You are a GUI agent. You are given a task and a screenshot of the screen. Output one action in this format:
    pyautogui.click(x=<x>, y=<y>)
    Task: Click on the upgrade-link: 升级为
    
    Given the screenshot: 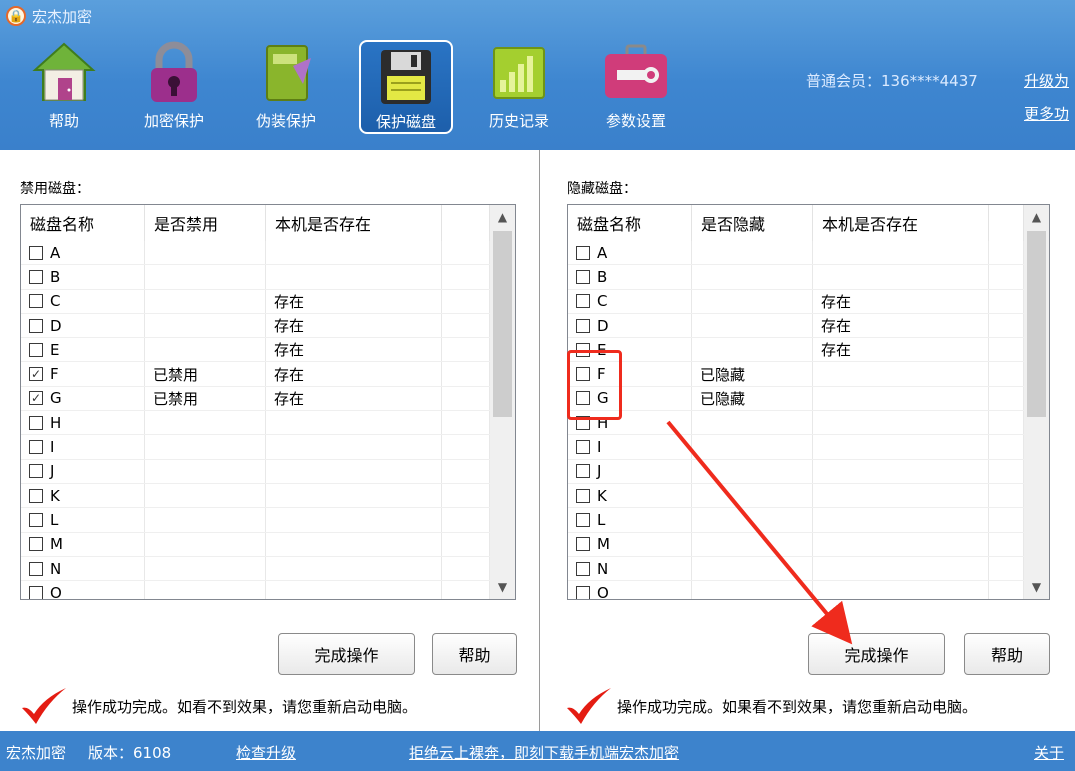 What is the action you would take?
    pyautogui.click(x=1046, y=80)
    